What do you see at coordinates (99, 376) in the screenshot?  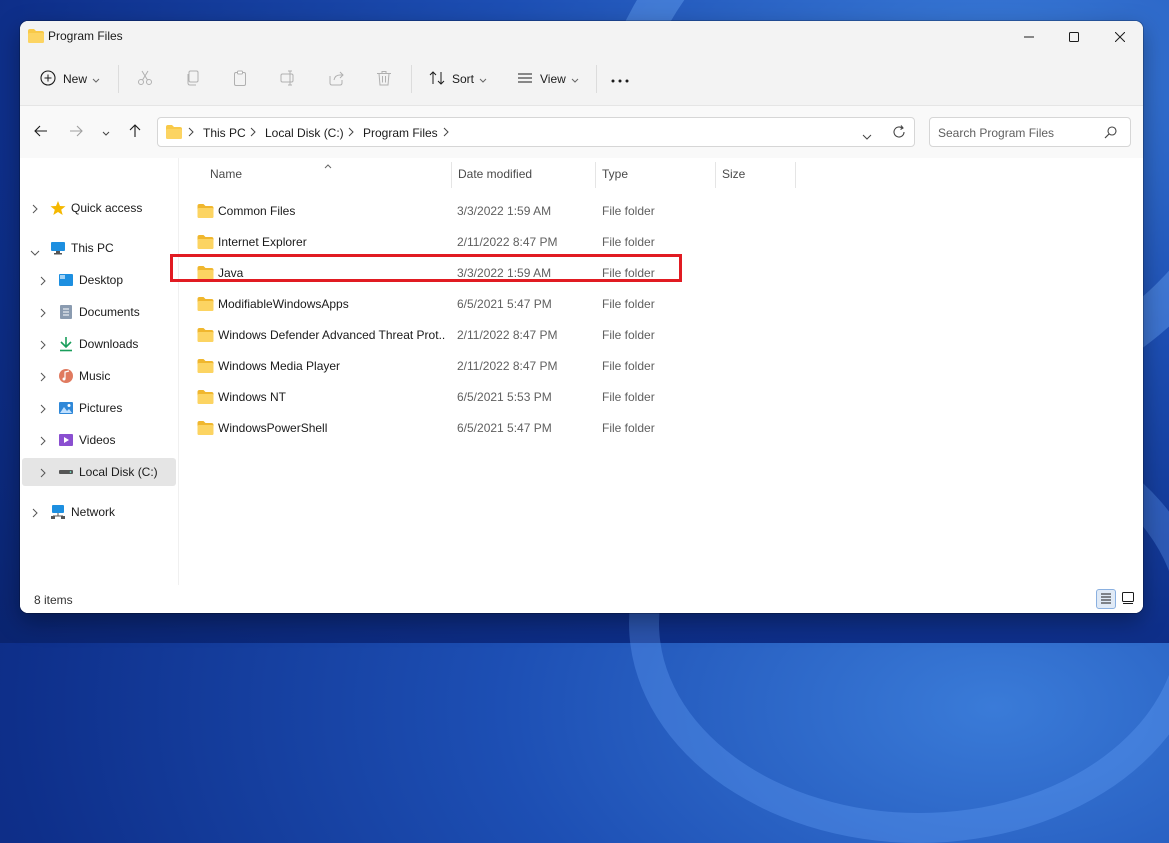 I see `sidebar-item-music: Music` at bounding box center [99, 376].